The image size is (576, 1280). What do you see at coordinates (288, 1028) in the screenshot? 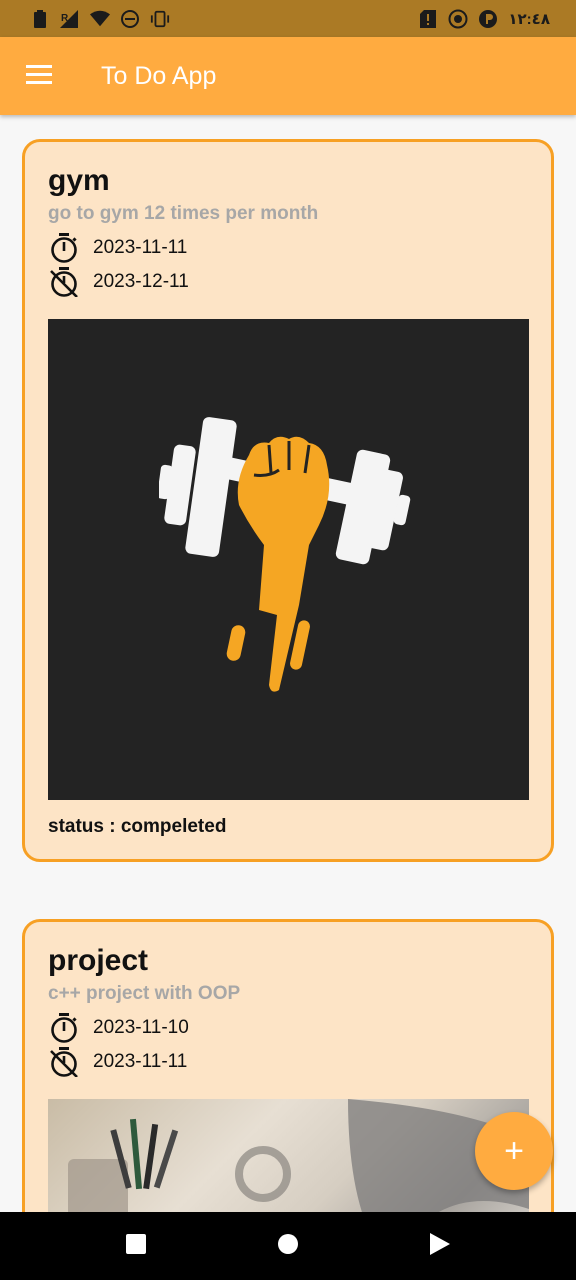
I see `start-date-row: 2023-11-10` at bounding box center [288, 1028].